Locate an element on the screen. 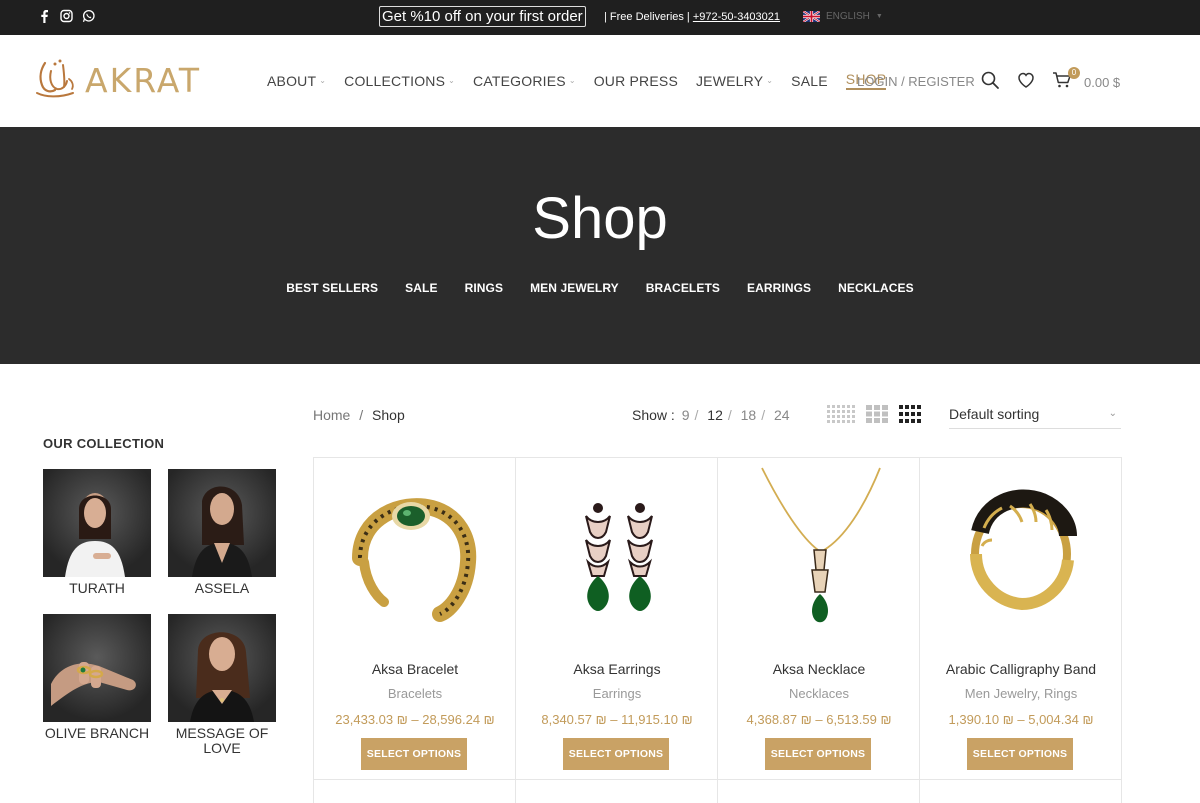  instagram-icon is located at coordinates (66, 16).